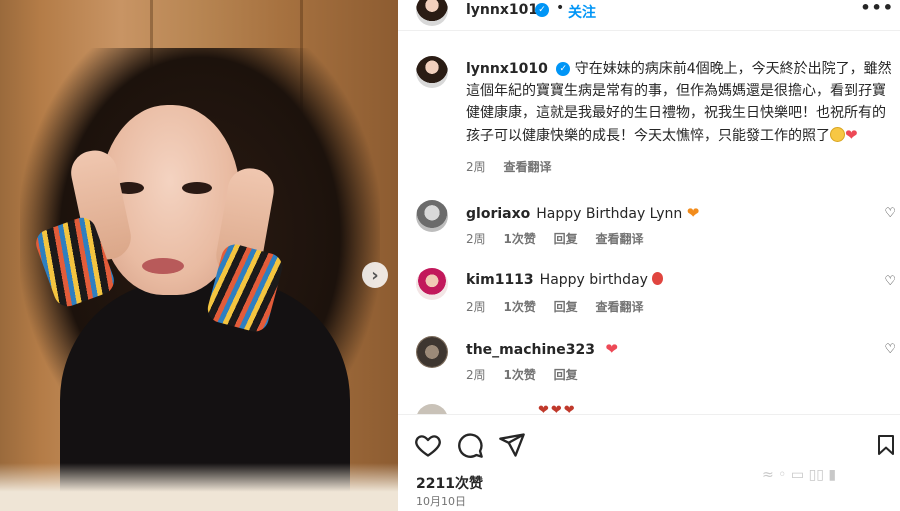  What do you see at coordinates (507, 69) in the screenshot?
I see `caption-username: lynnx1010` at bounding box center [507, 69].